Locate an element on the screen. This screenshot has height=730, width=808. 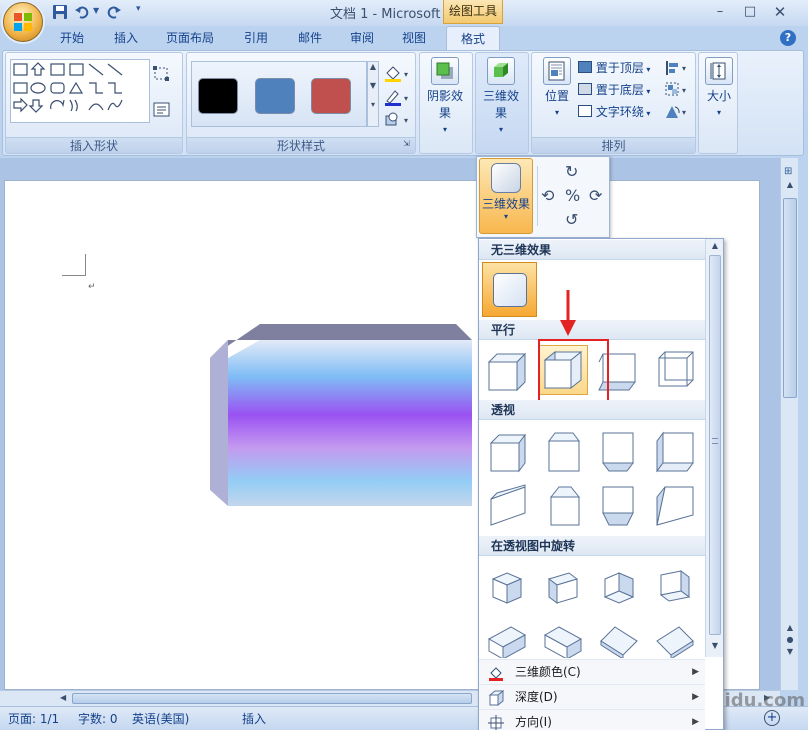
office-button is located at coordinates (23, 22).